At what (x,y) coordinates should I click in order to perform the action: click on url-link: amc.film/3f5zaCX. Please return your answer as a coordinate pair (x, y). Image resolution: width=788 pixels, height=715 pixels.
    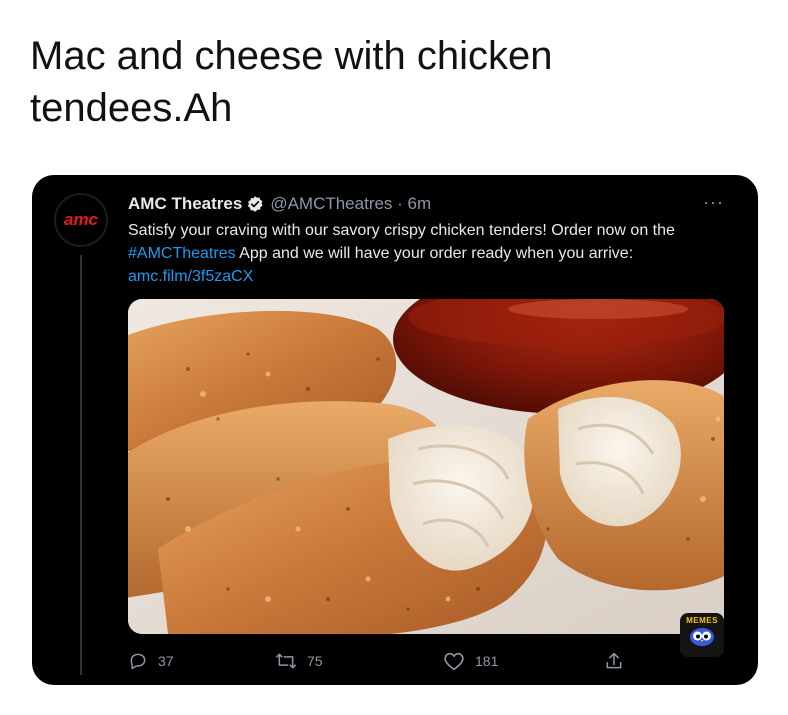
    Looking at the image, I should click on (190, 276).